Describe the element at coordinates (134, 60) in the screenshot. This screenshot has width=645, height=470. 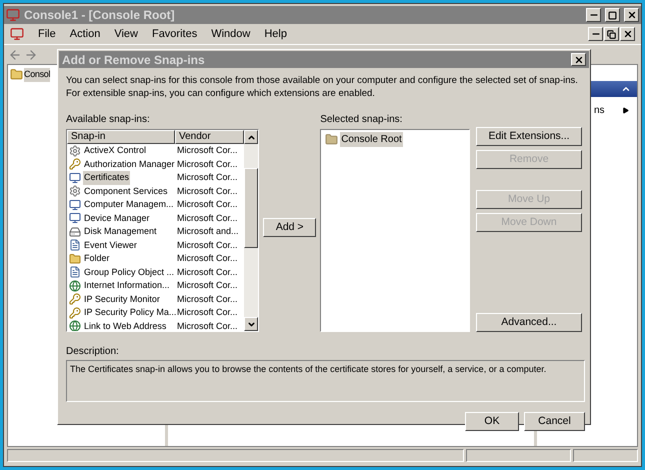
I see `dialog-title: Add or Remove Snap-ins` at that location.